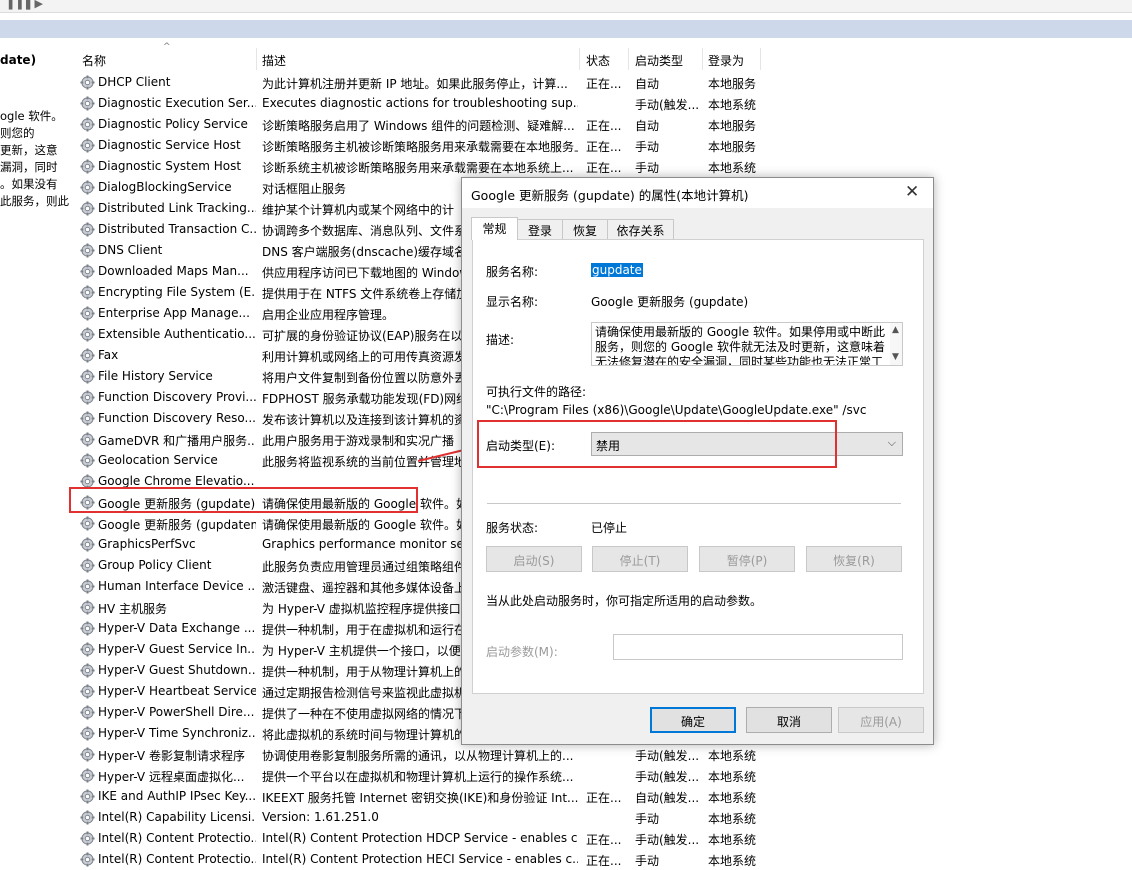 The image size is (1132, 870). What do you see at coordinates (598, 60) in the screenshot?
I see `column-header-status: 状态` at bounding box center [598, 60].